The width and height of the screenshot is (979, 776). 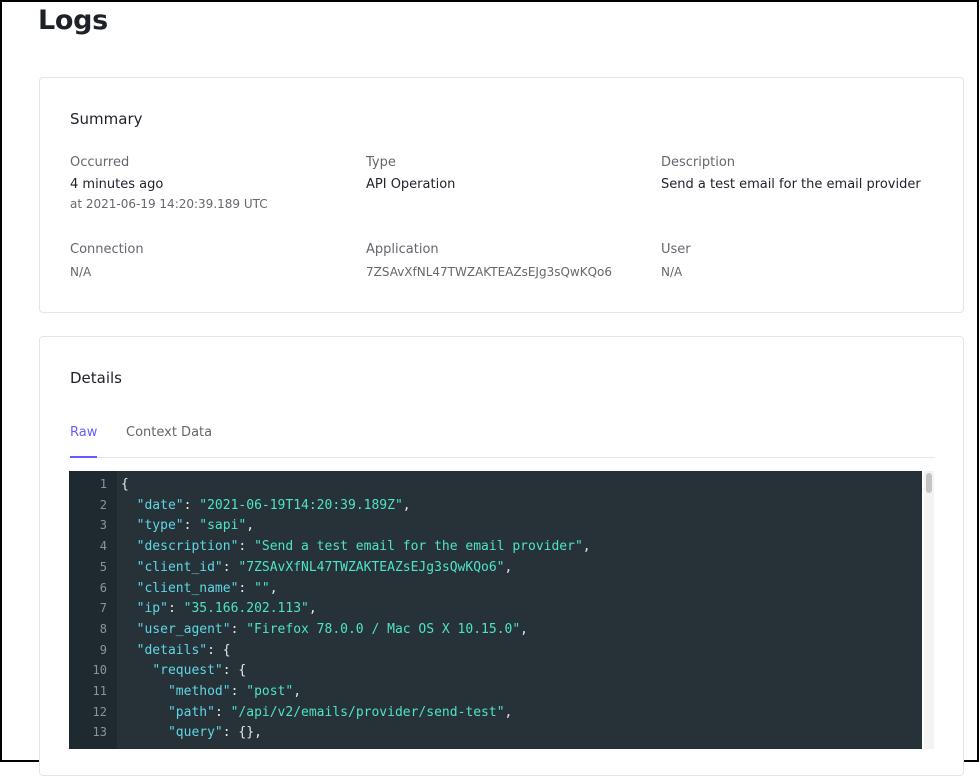 I want to click on code-text: "client_name": "",, so click(x=199, y=588).